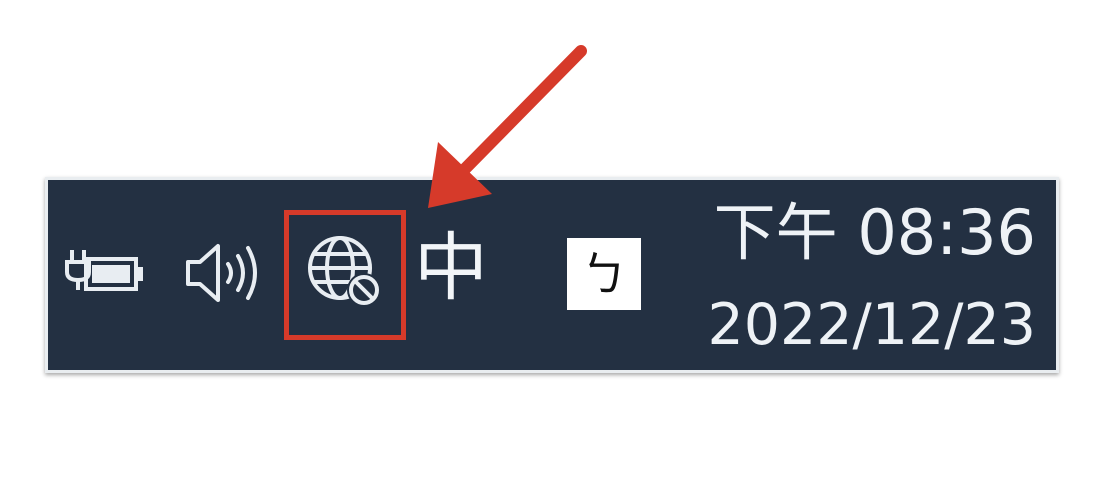 This screenshot has width=1108, height=496. I want to click on red-arrow-annotation-icon, so click(507, 126).